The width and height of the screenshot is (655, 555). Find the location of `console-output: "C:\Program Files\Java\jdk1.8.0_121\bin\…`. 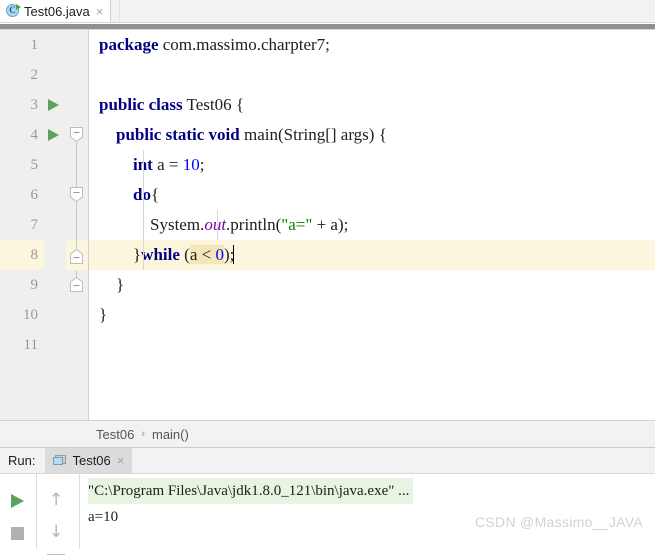

console-output: "C:\Program Files\Java\jdk1.8.0_121\bin\… is located at coordinates (367, 511).